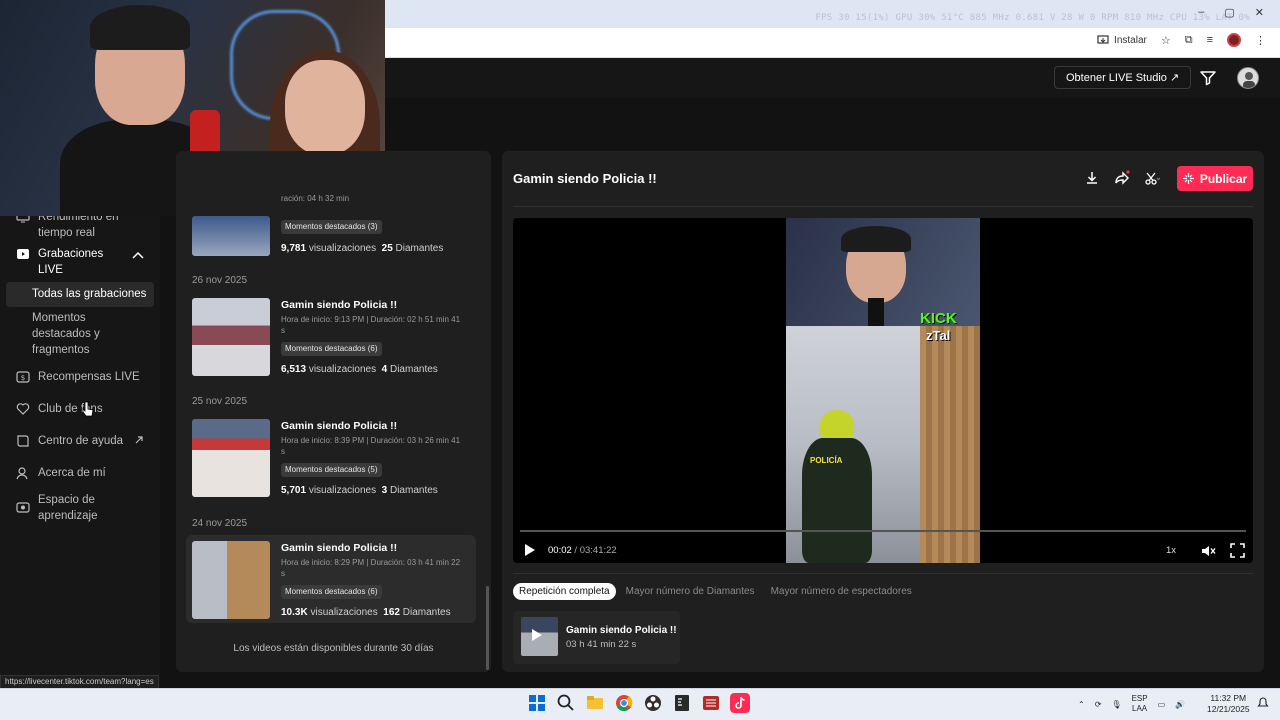 This screenshot has height=720, width=1280. I want to click on clock-time: 11:32 PM, so click(1228, 698).